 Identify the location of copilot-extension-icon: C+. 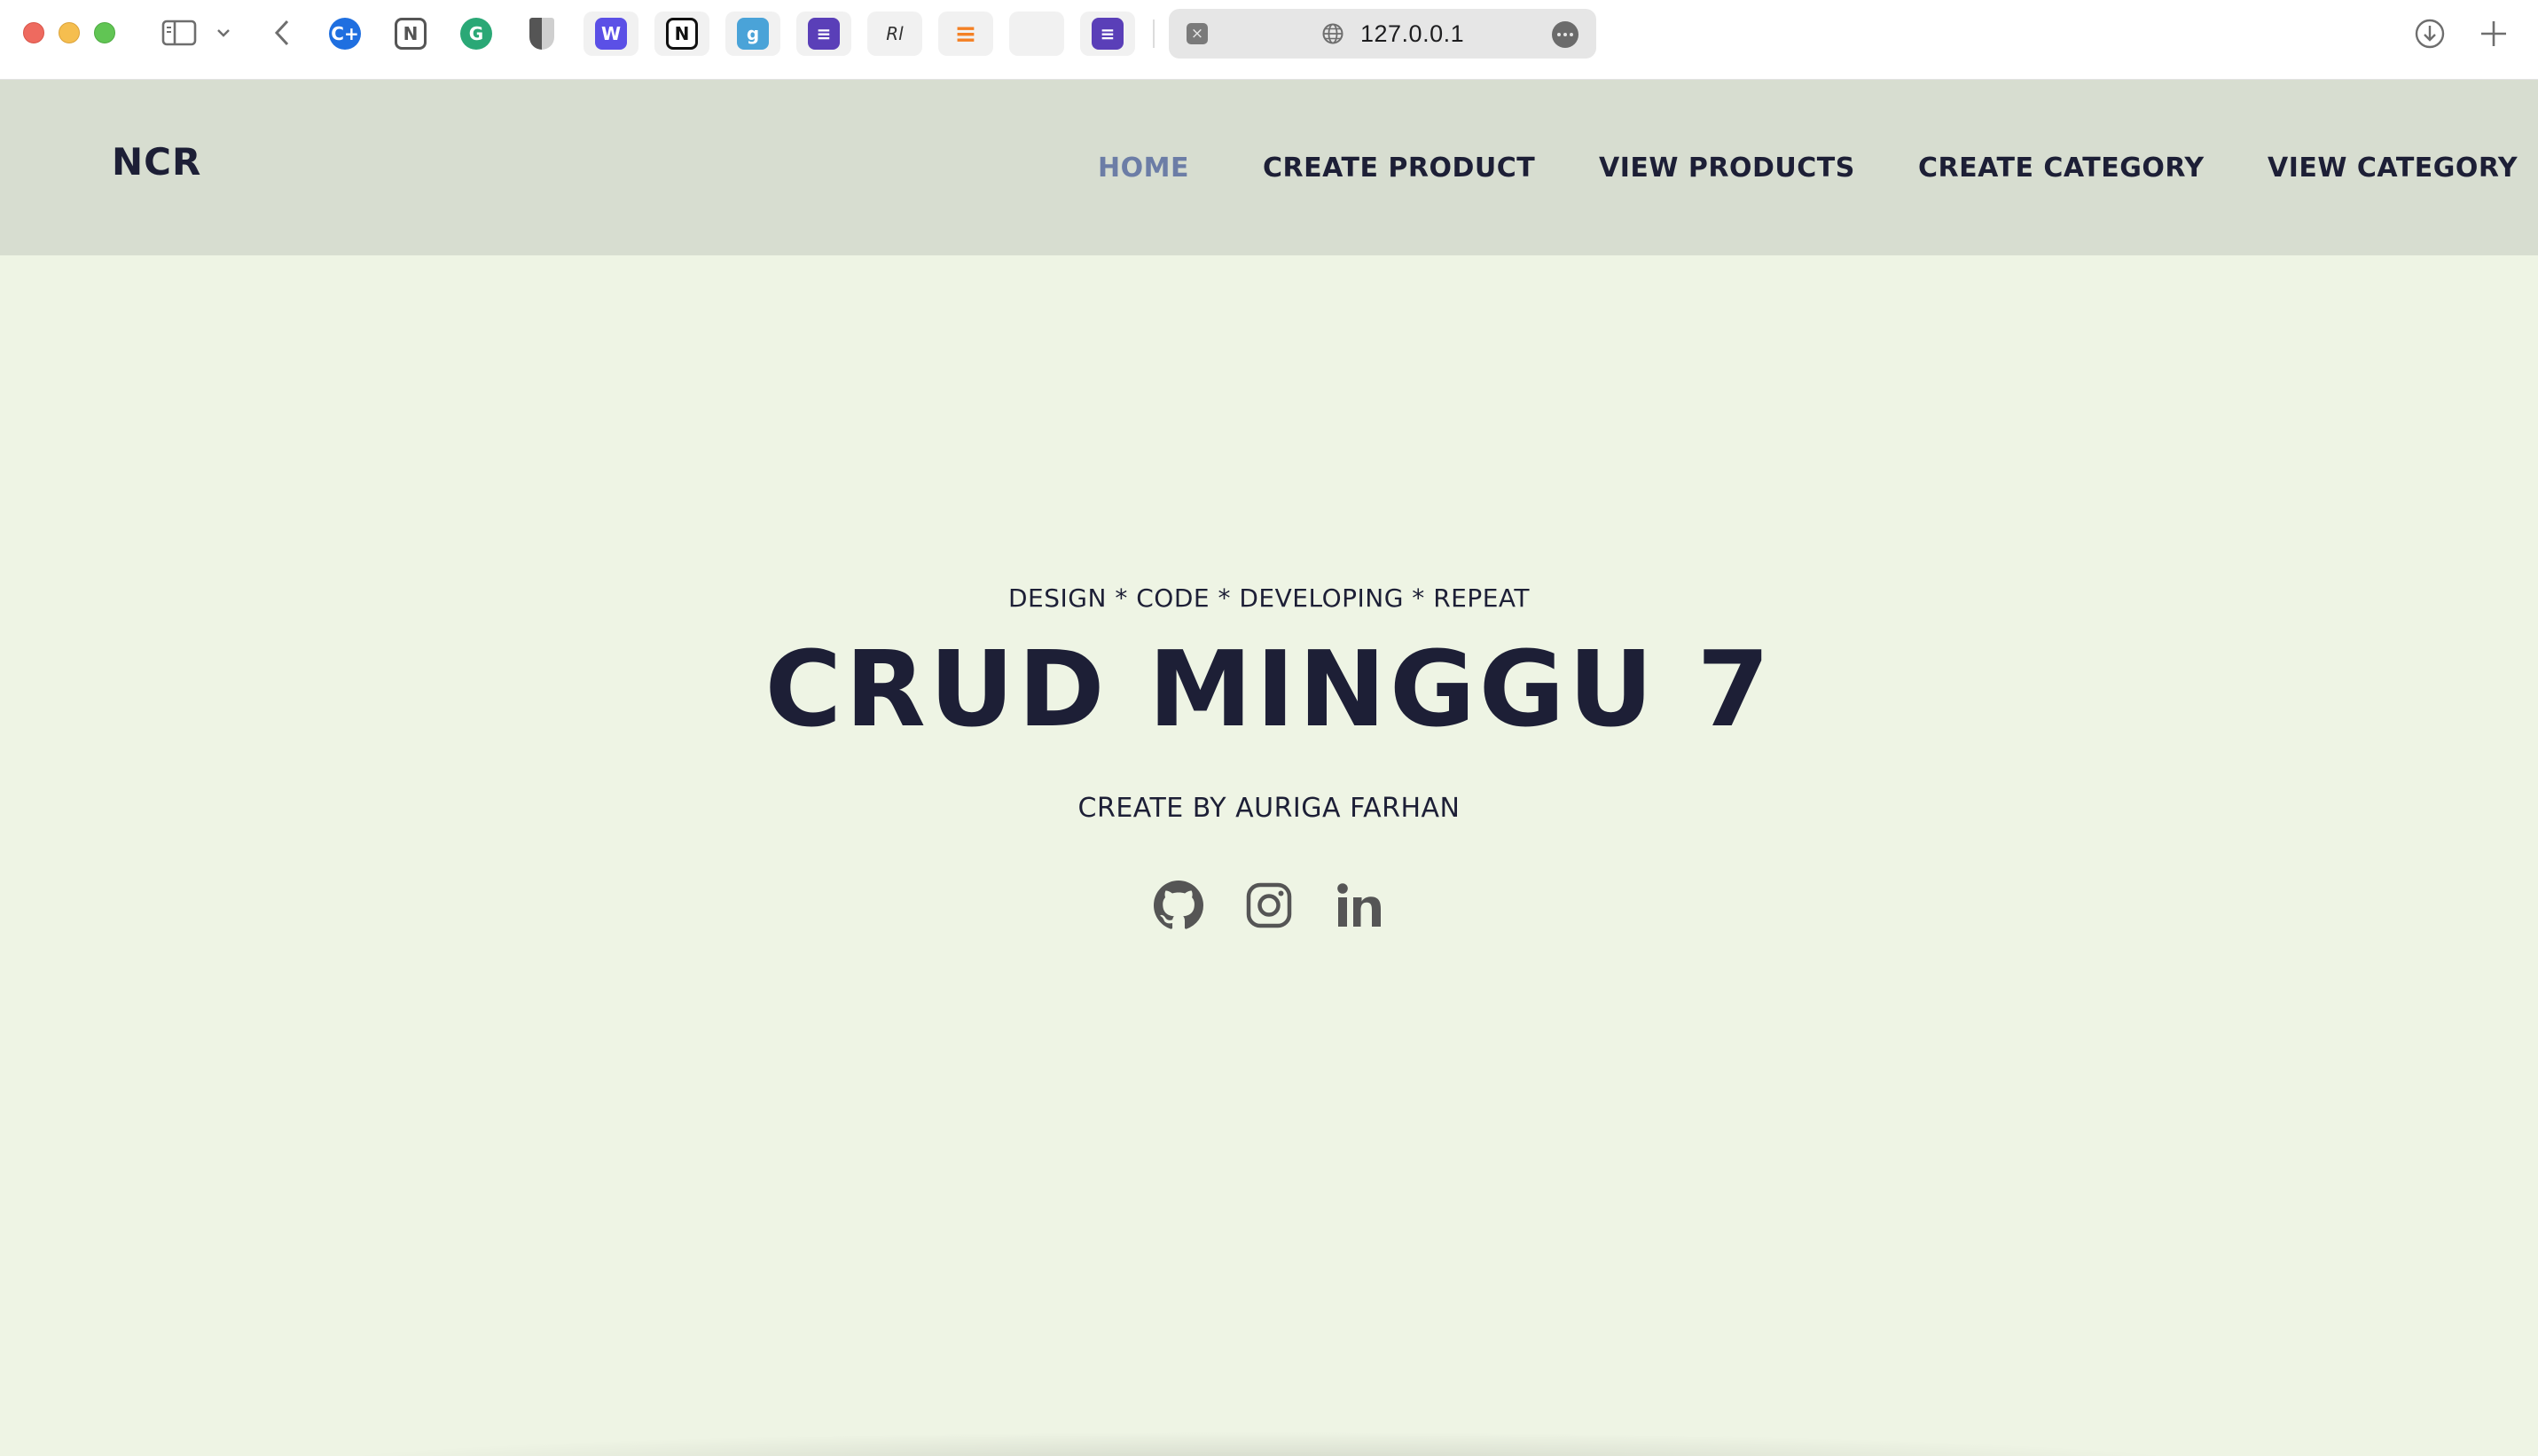
(345, 34).